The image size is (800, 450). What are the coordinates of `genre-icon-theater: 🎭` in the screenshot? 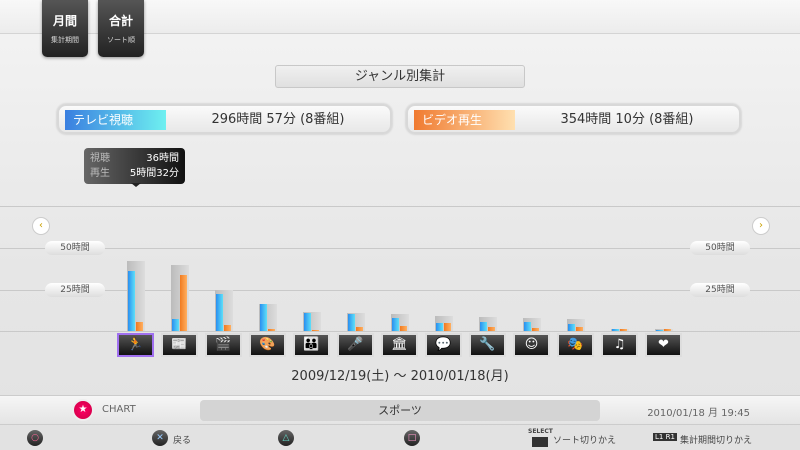 It's located at (575, 345).